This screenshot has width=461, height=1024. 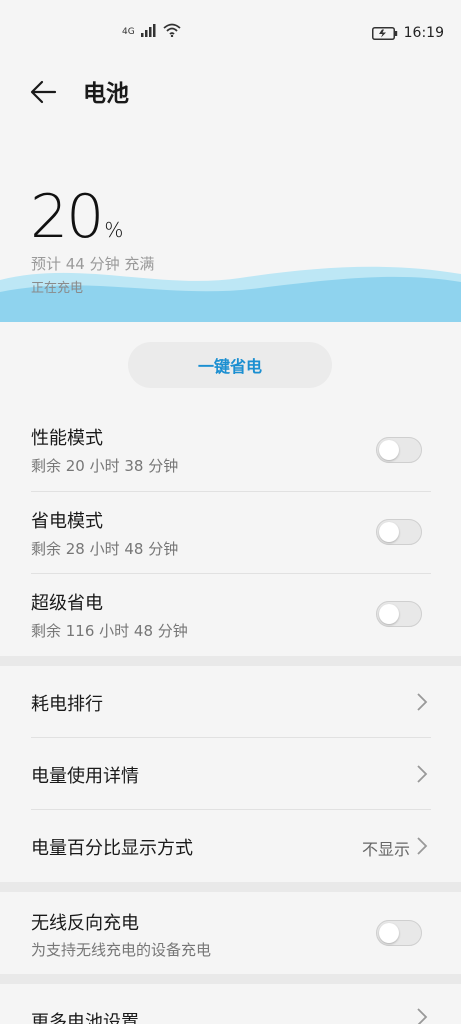 What do you see at coordinates (105, 549) in the screenshot?
I see `mode-remaining: 剩余 28 小时 48 分钟` at bounding box center [105, 549].